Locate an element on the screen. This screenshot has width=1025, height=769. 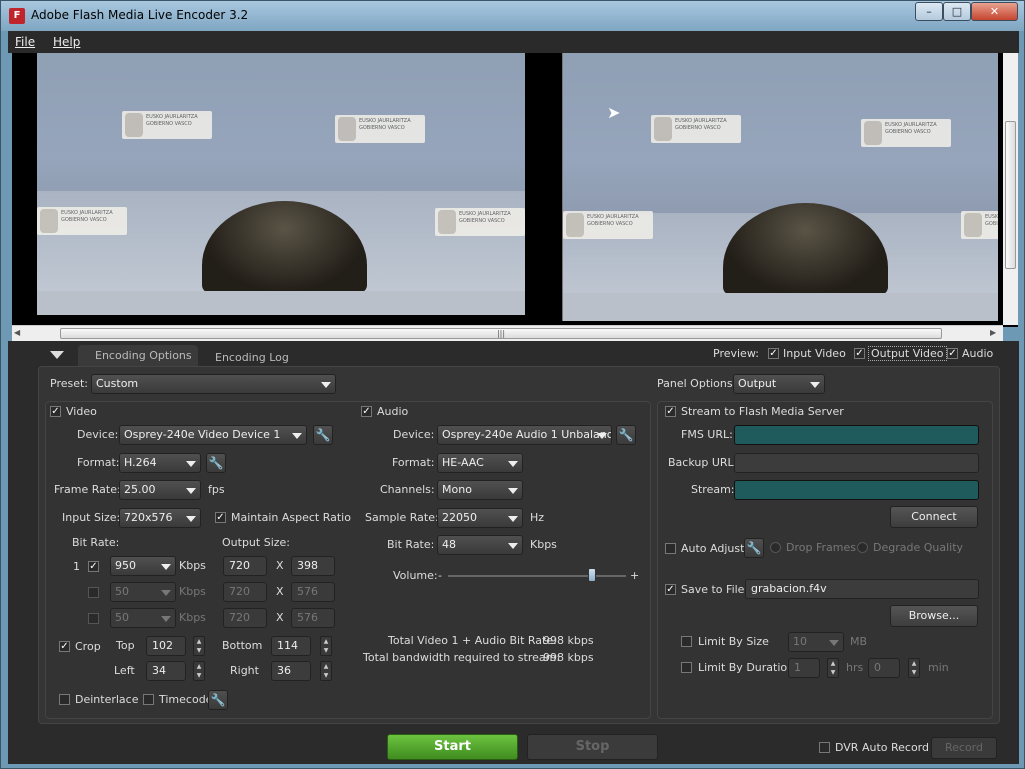
sample-rate-dropdown: 22050 is located at coordinates (480, 518).